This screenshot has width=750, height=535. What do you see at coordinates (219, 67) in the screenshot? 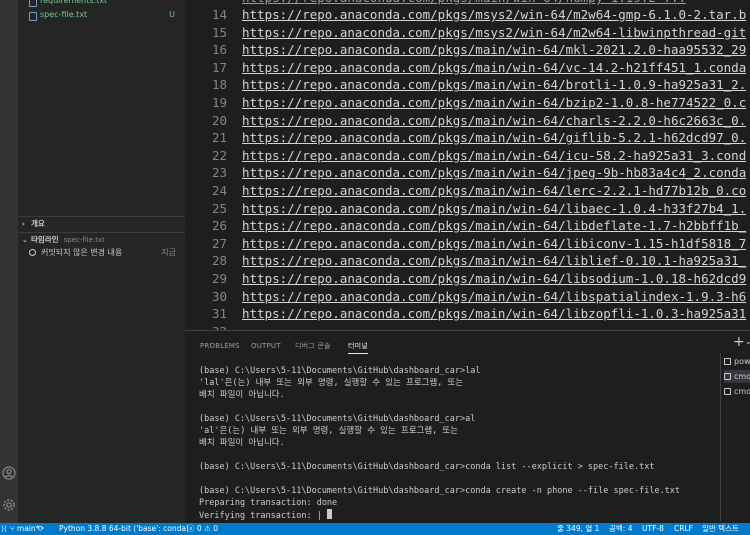
I see `line-number: 17` at bounding box center [219, 67].